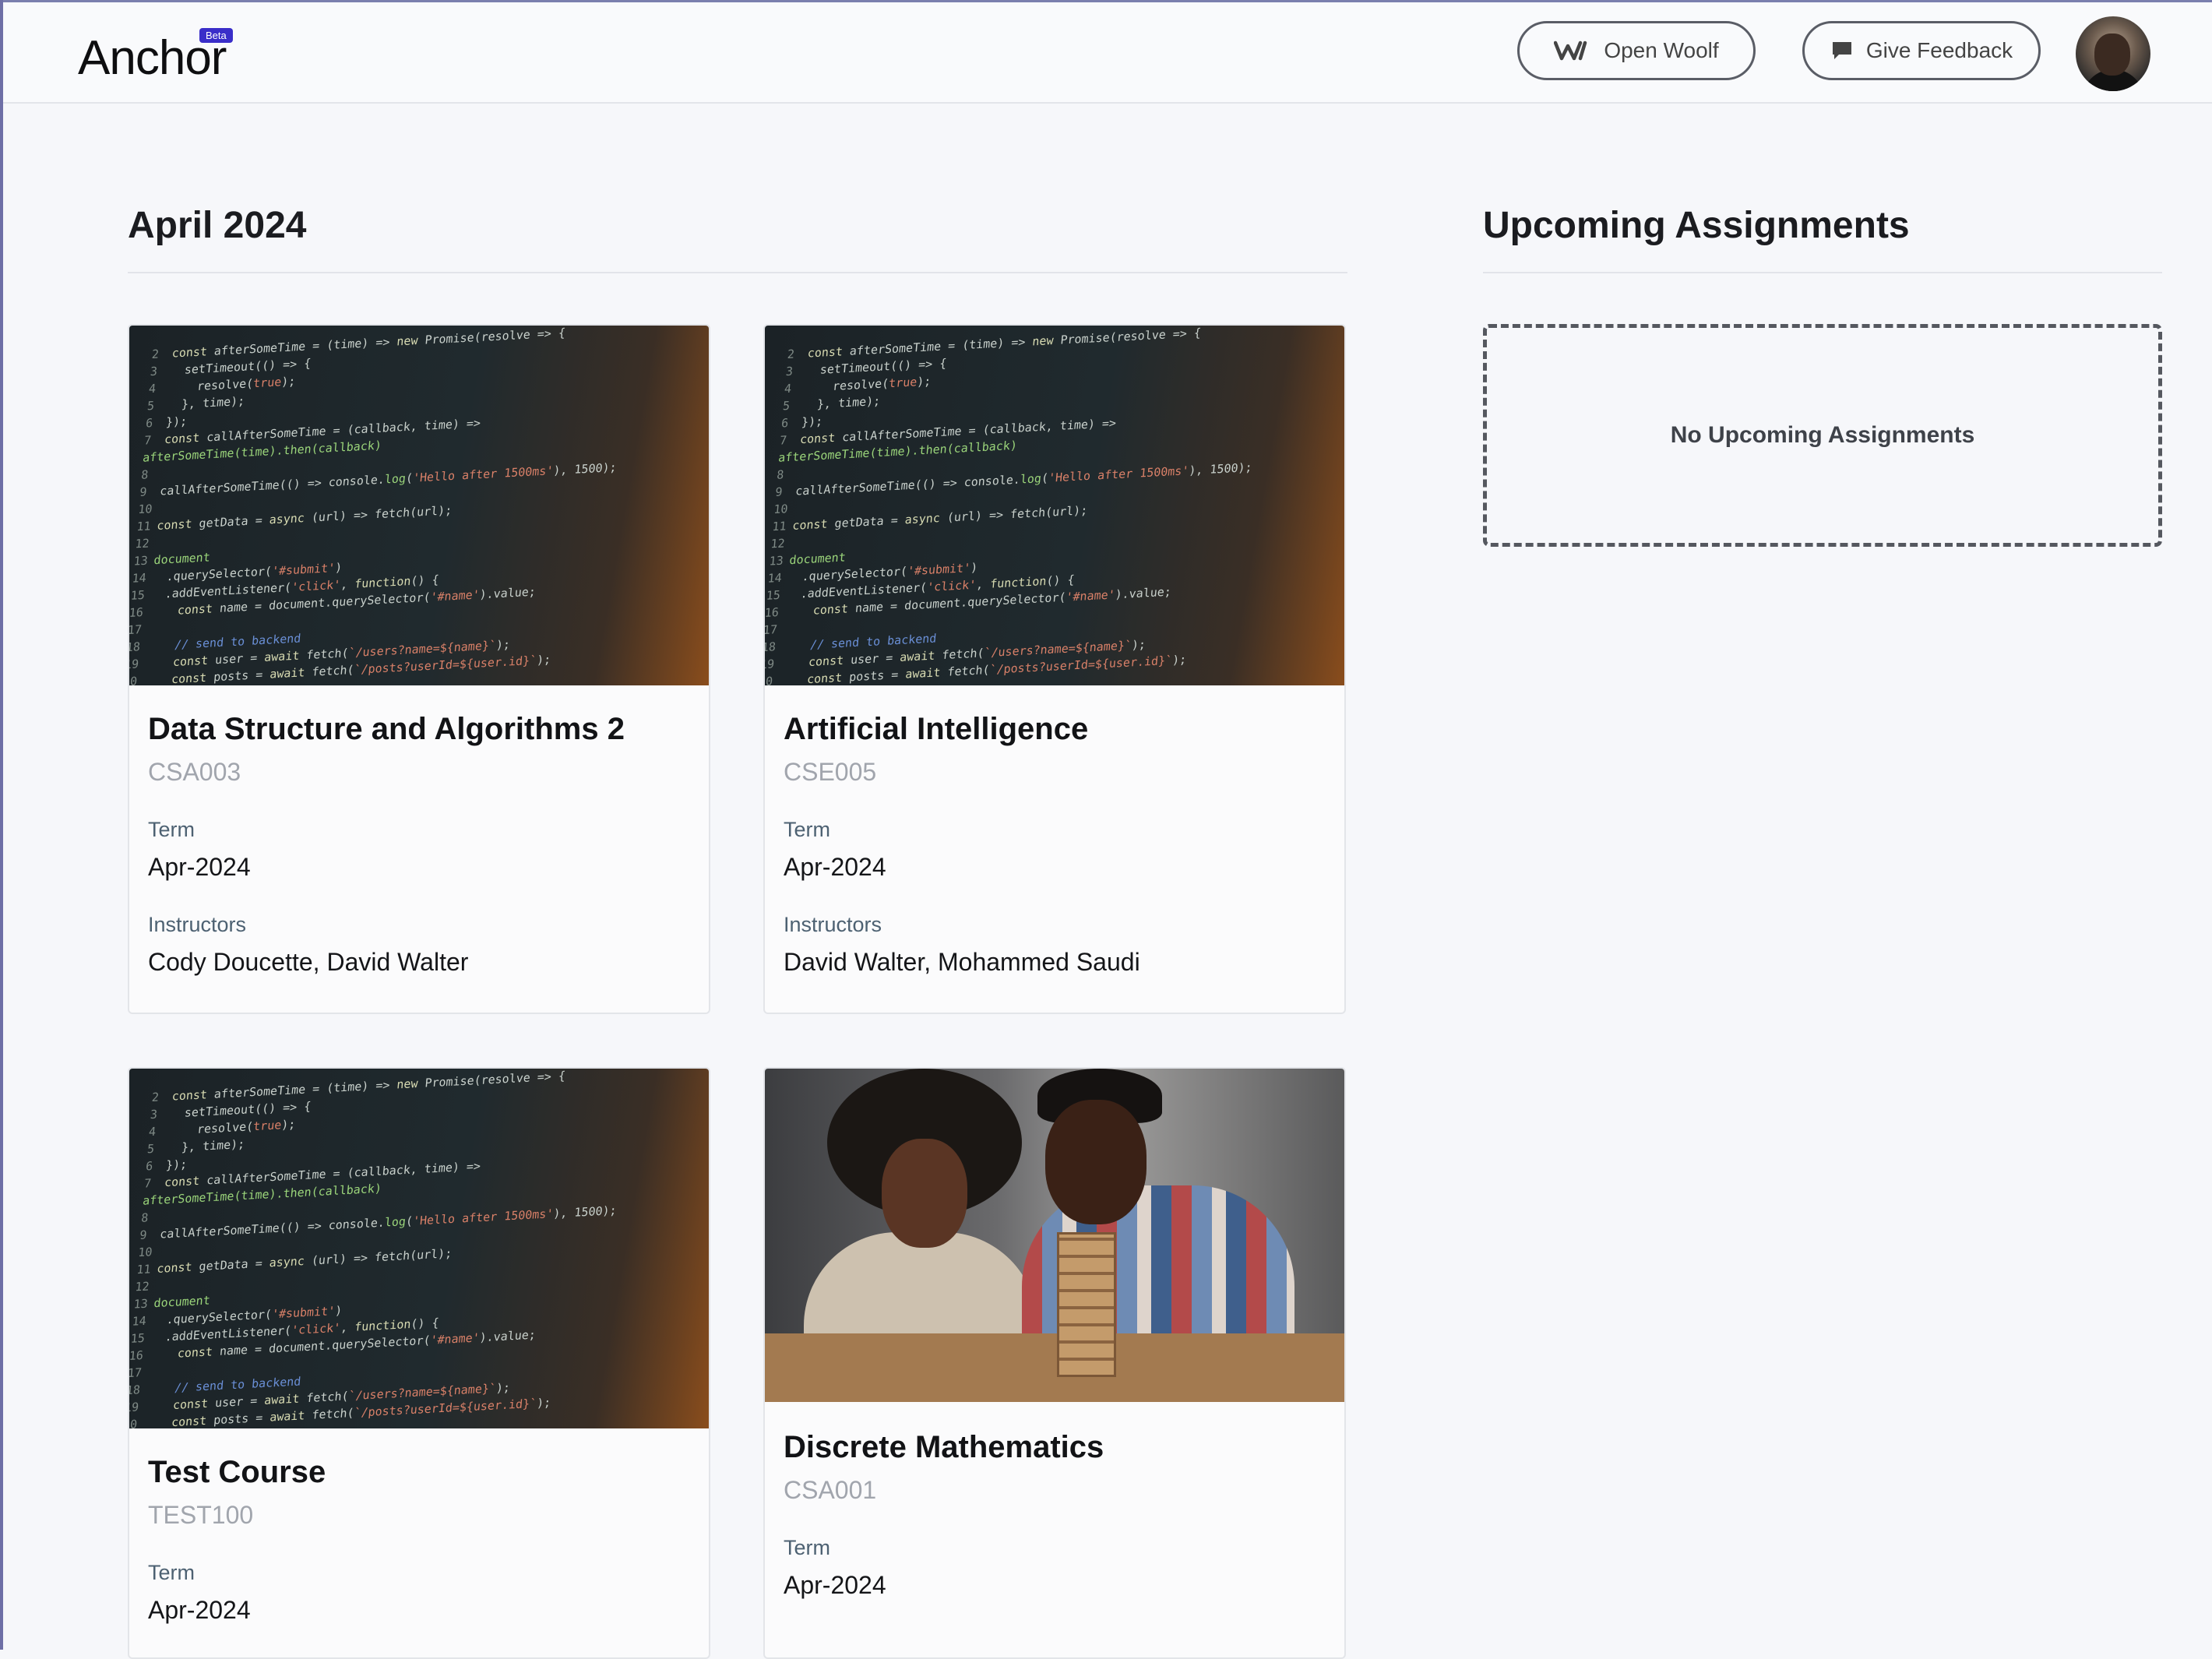 The height and width of the screenshot is (1659, 2212). I want to click on woolf-icon, so click(1570, 51).